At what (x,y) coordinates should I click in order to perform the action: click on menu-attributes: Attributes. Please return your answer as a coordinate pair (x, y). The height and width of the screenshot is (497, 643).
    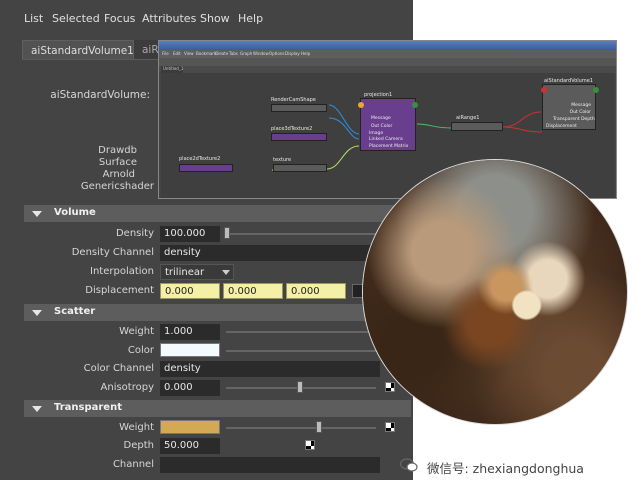
    Looking at the image, I should click on (169, 18).